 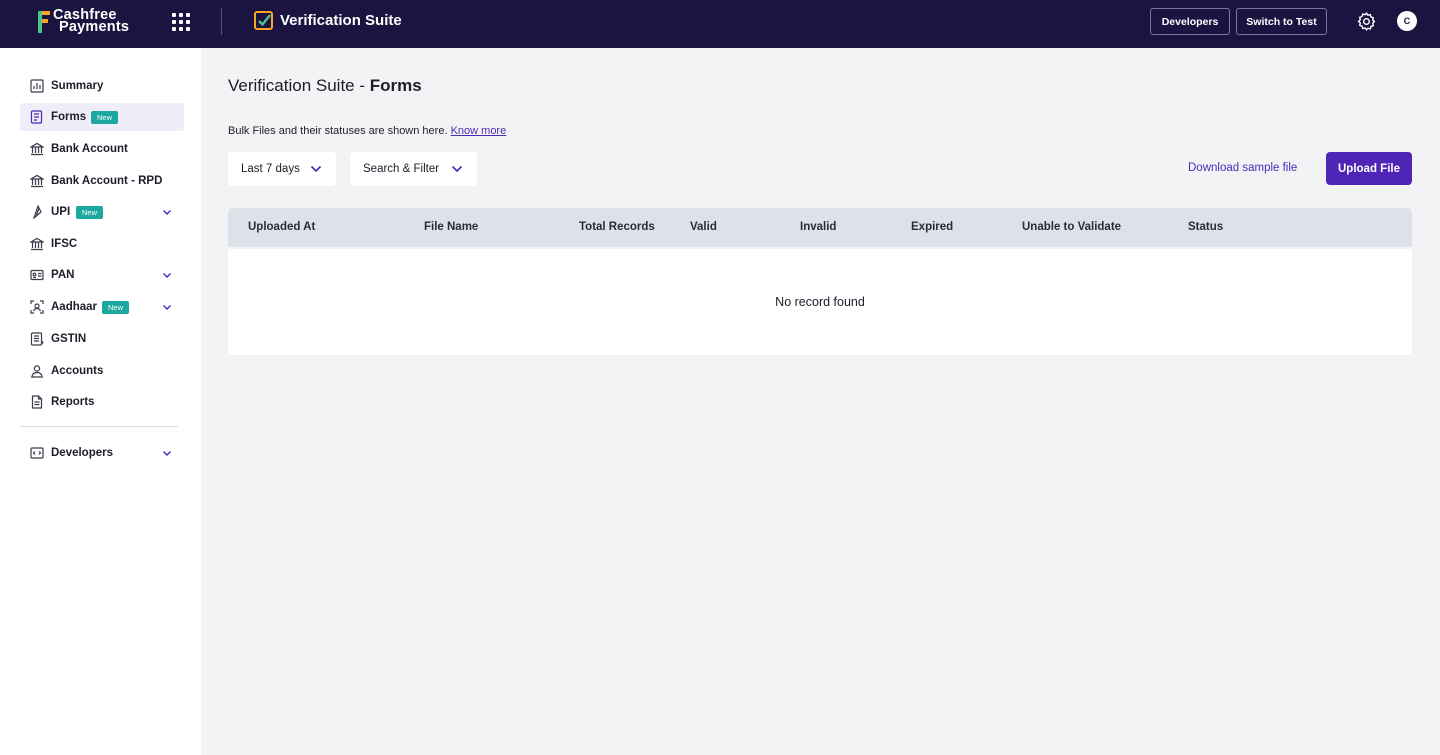 I want to click on search-filter-label: Search & Filter, so click(x=401, y=169).